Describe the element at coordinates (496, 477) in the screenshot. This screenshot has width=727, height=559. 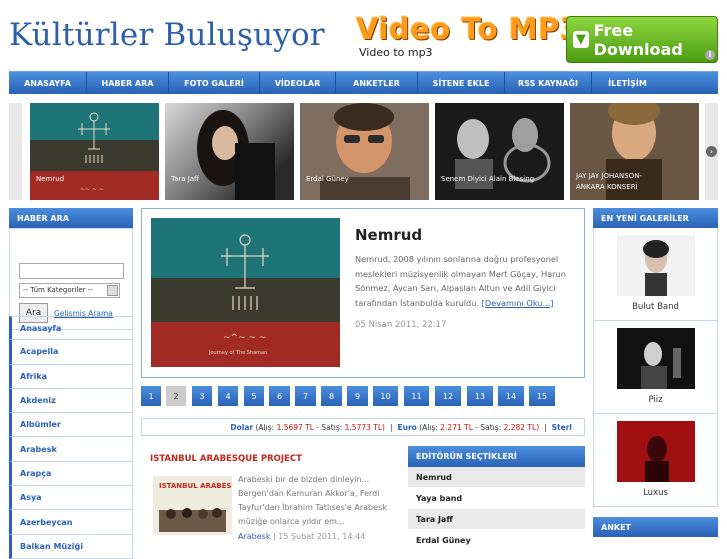
I see `editor-pick-item: Nemrud` at that location.